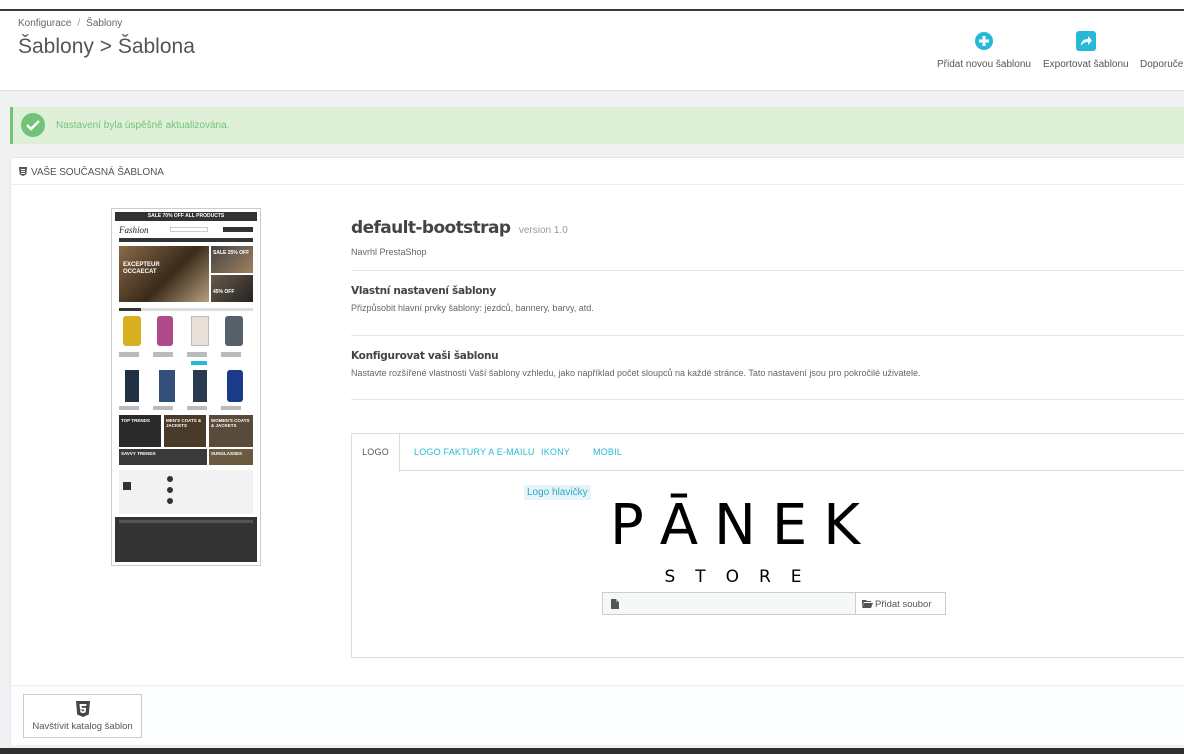 The height and width of the screenshot is (754, 1184). I want to click on recommend-button: Doporuče, so click(1161, 50).